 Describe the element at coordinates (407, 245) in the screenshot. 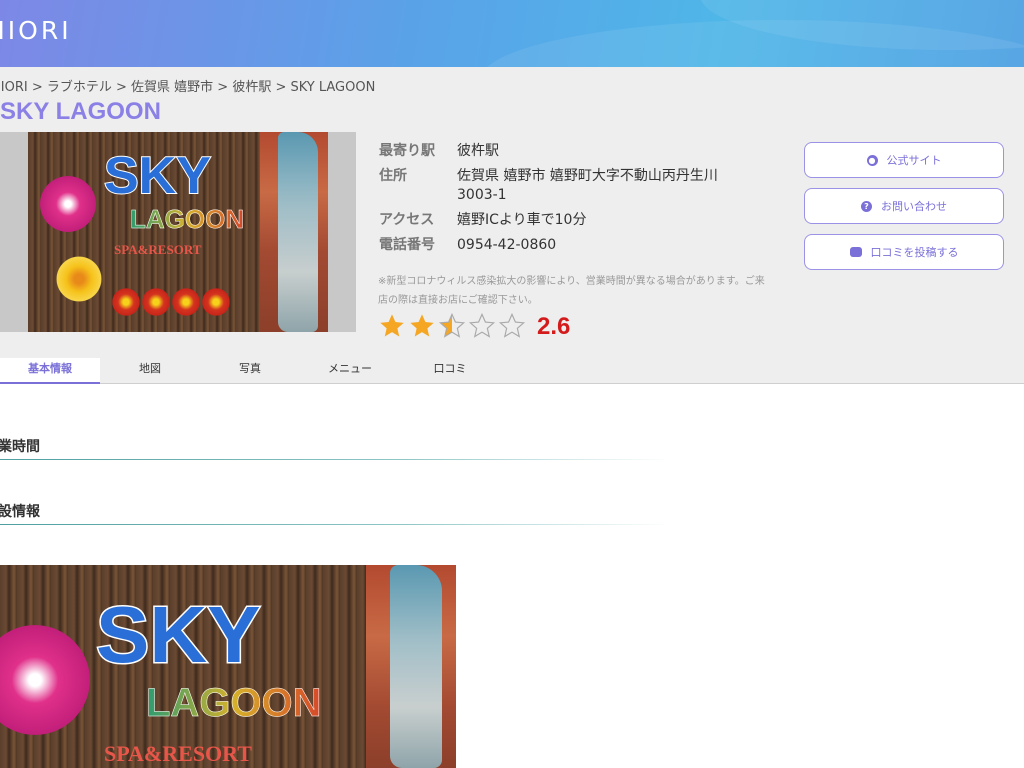

I see `info-label: 電話番号` at that location.